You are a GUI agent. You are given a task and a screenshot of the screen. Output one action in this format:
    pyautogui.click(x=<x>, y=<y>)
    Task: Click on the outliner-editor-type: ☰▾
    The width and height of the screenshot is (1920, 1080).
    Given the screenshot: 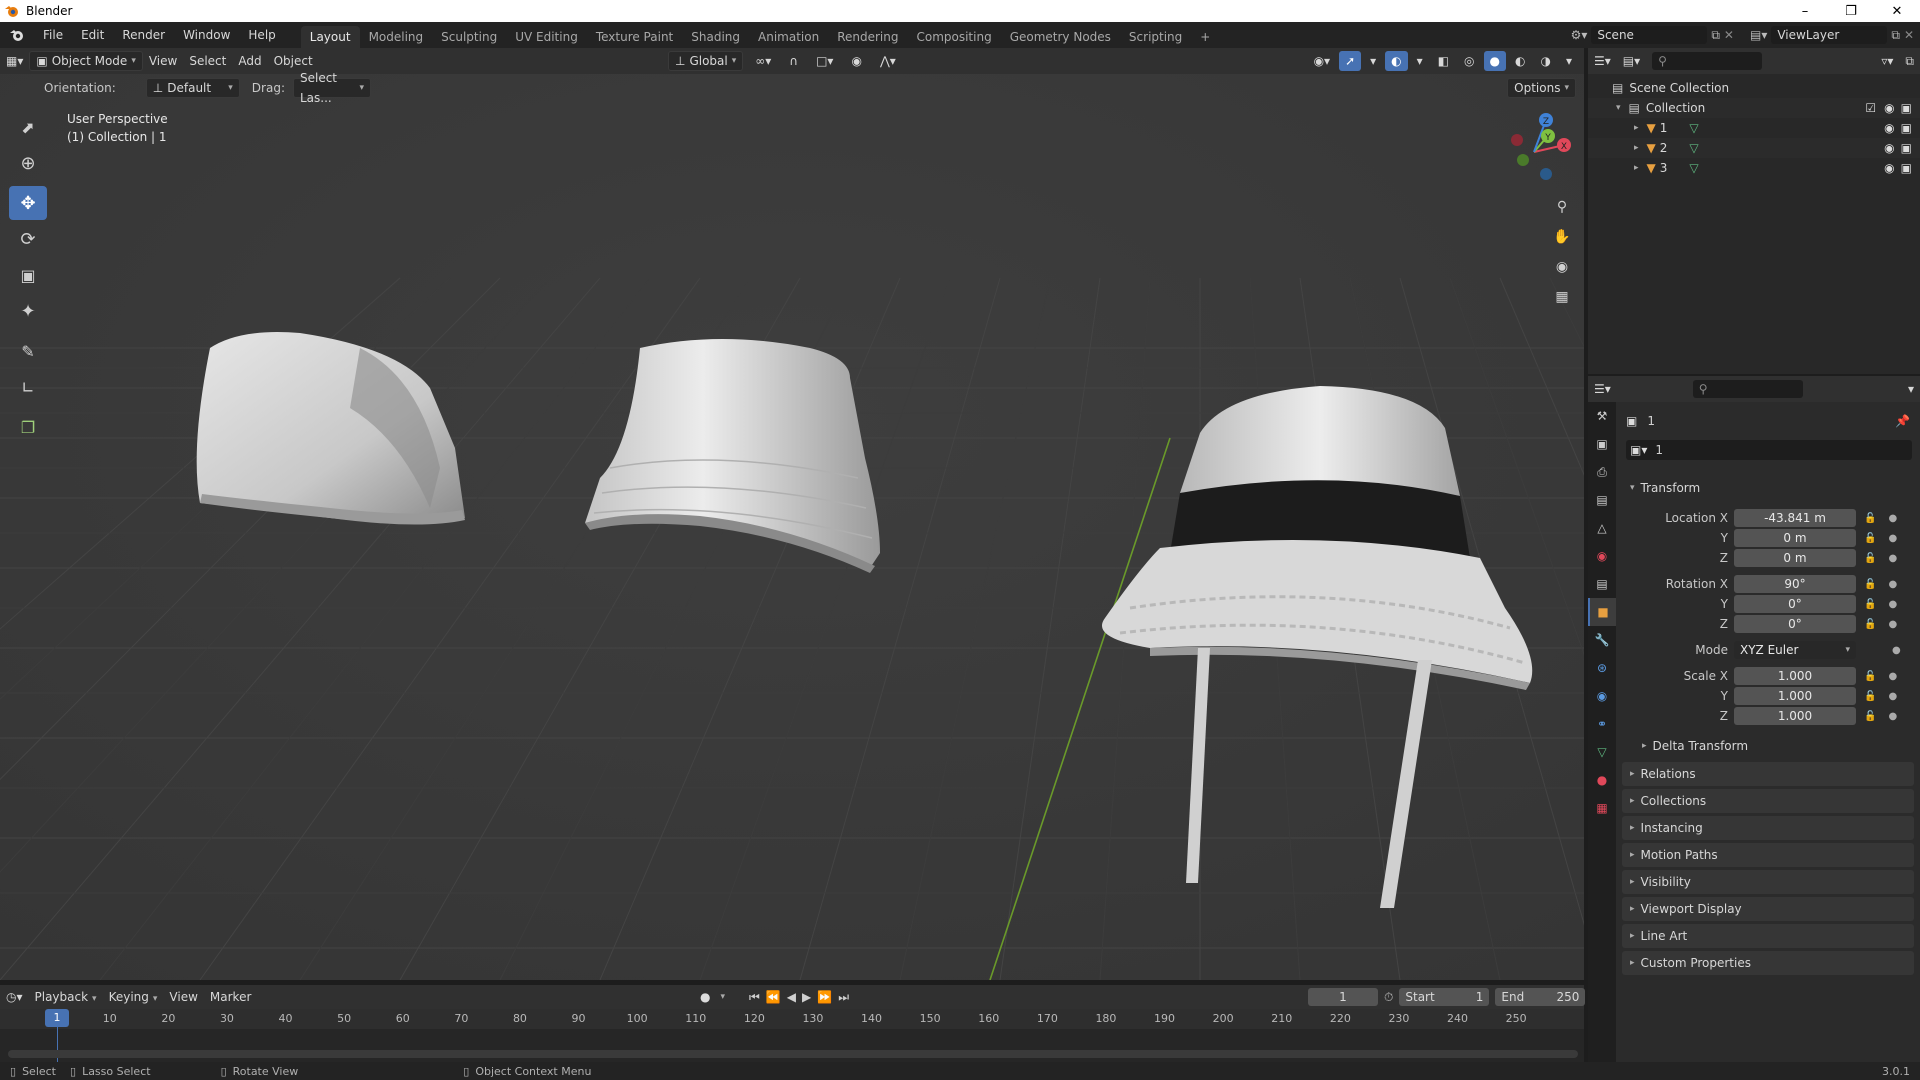 What is the action you would take?
    pyautogui.click(x=1602, y=61)
    